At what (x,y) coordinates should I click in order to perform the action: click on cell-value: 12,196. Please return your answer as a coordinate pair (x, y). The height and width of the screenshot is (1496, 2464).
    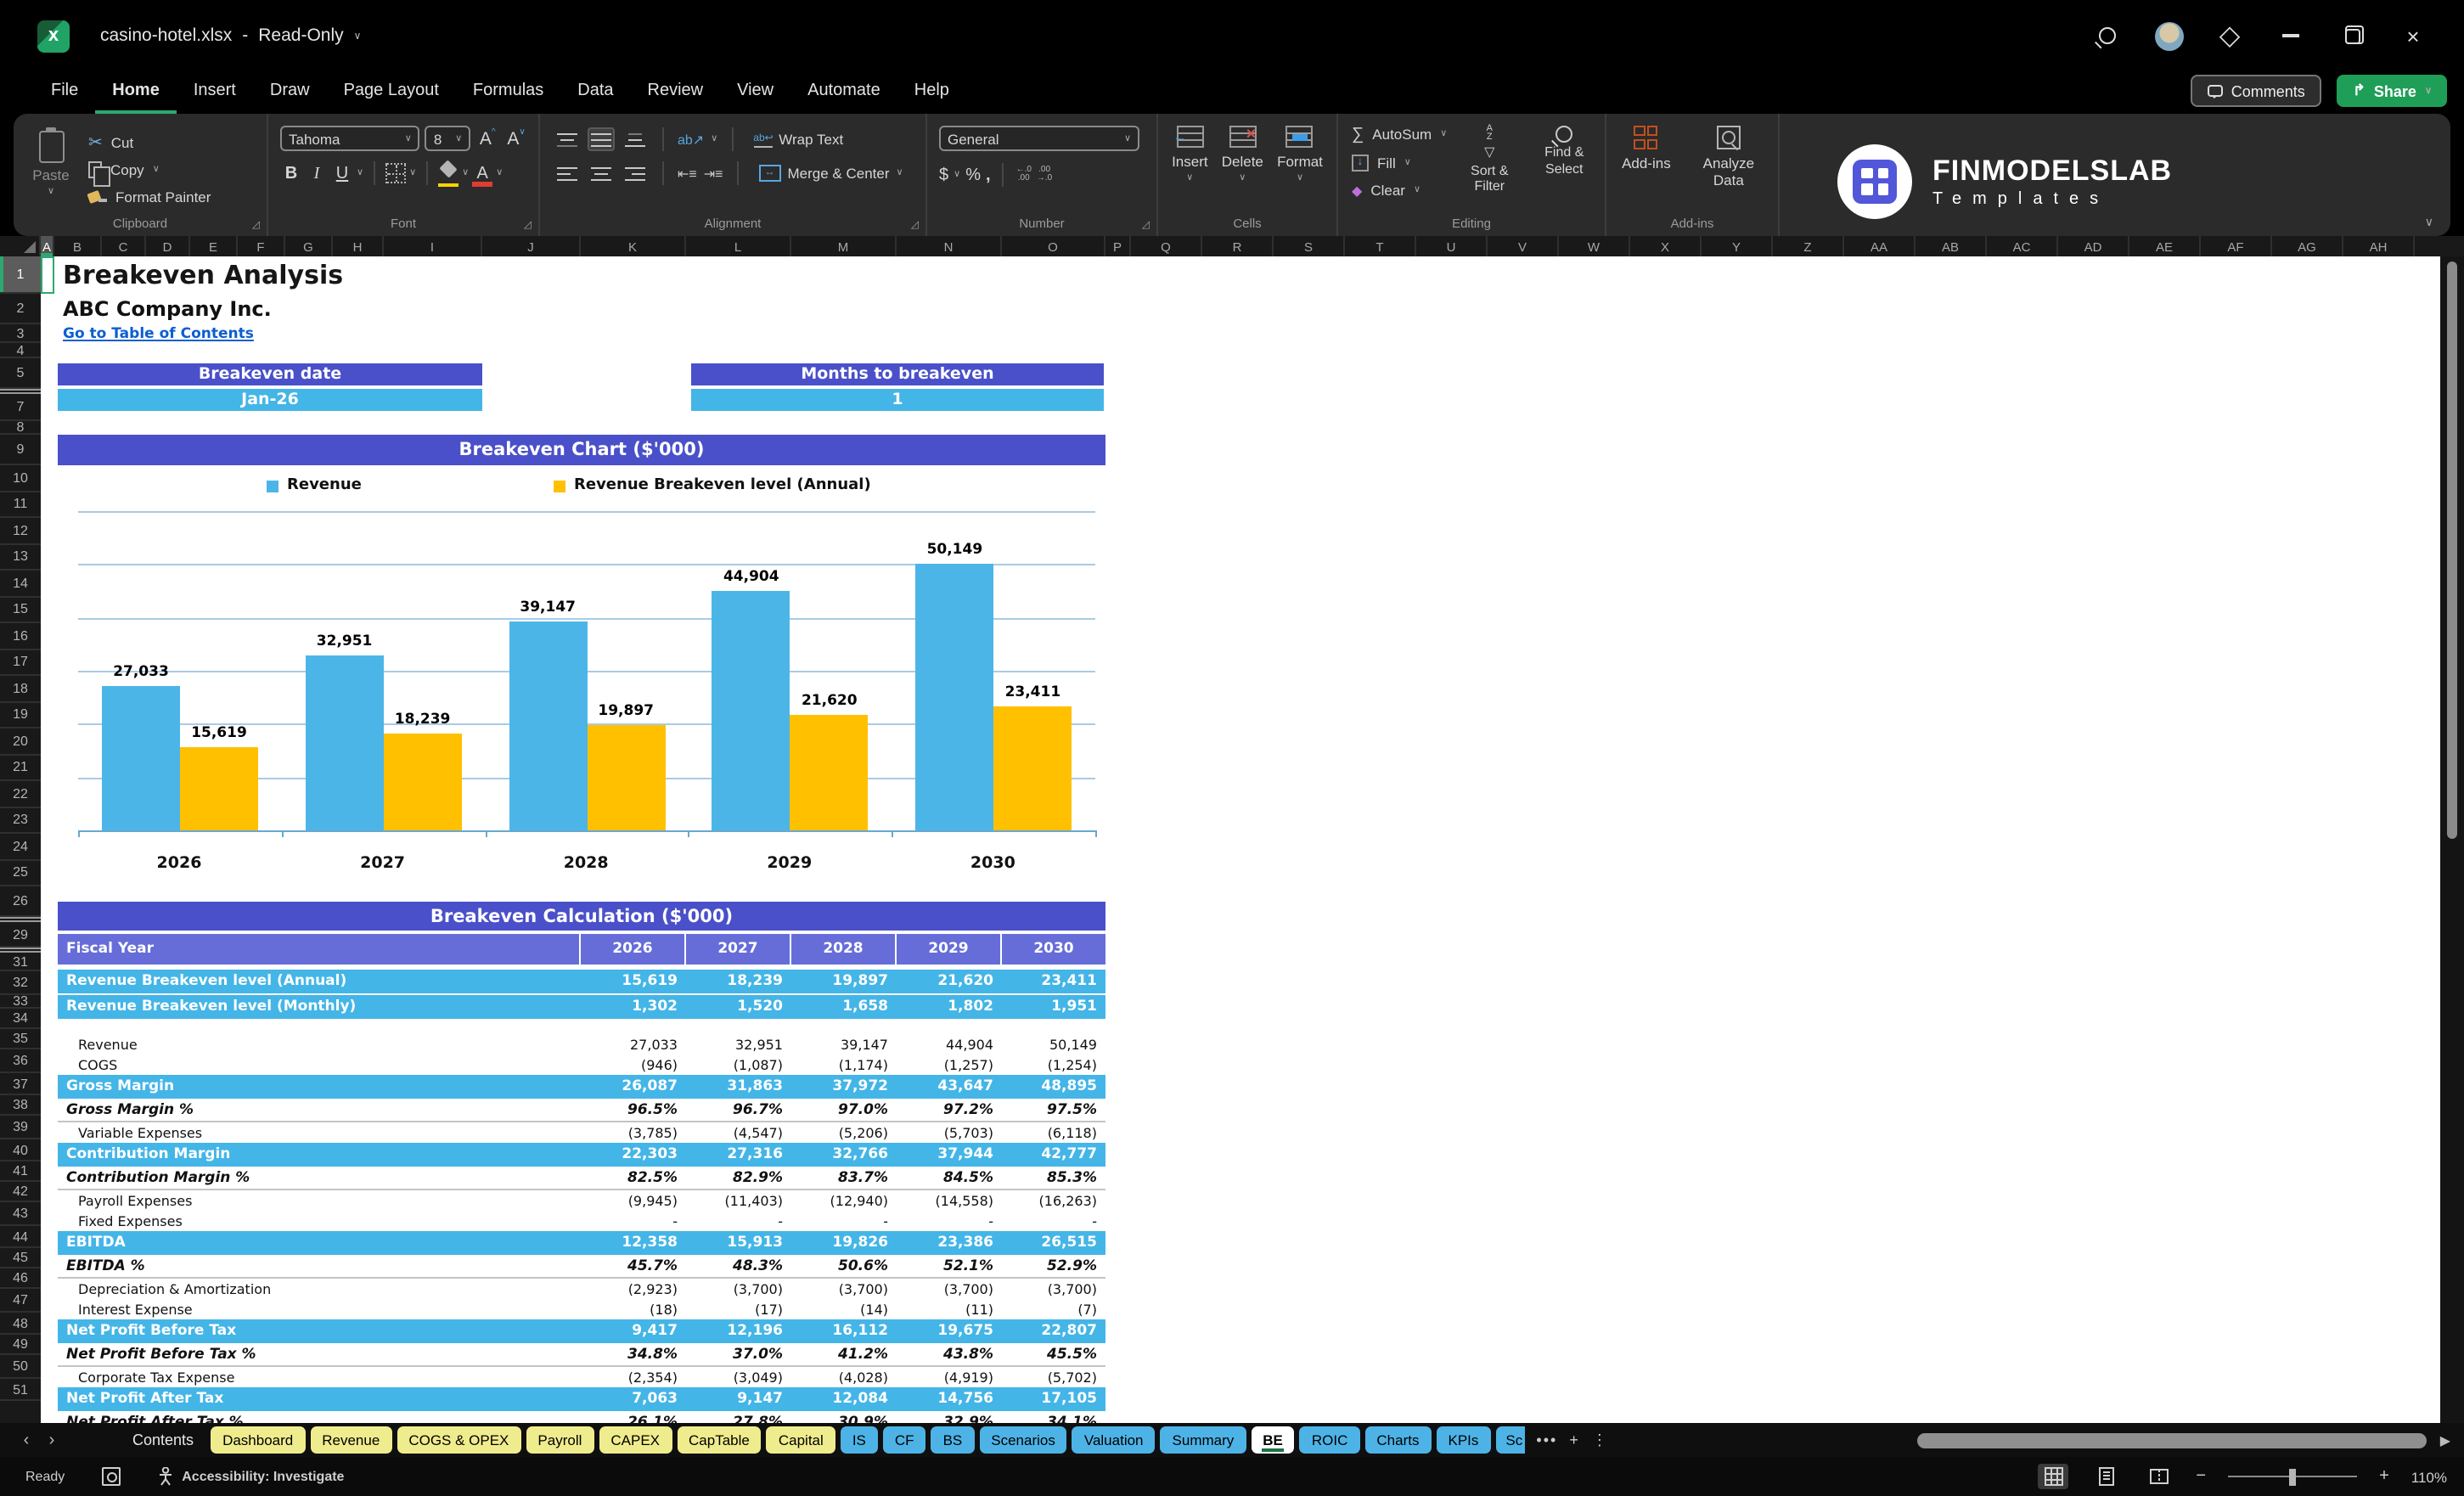
    Looking at the image, I should click on (738, 1331).